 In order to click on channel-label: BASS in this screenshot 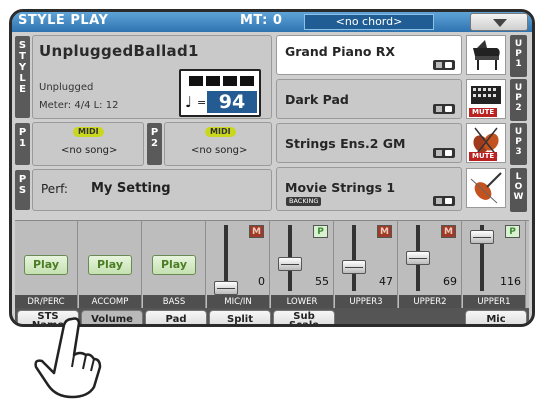, I will do `click(174, 302)`.